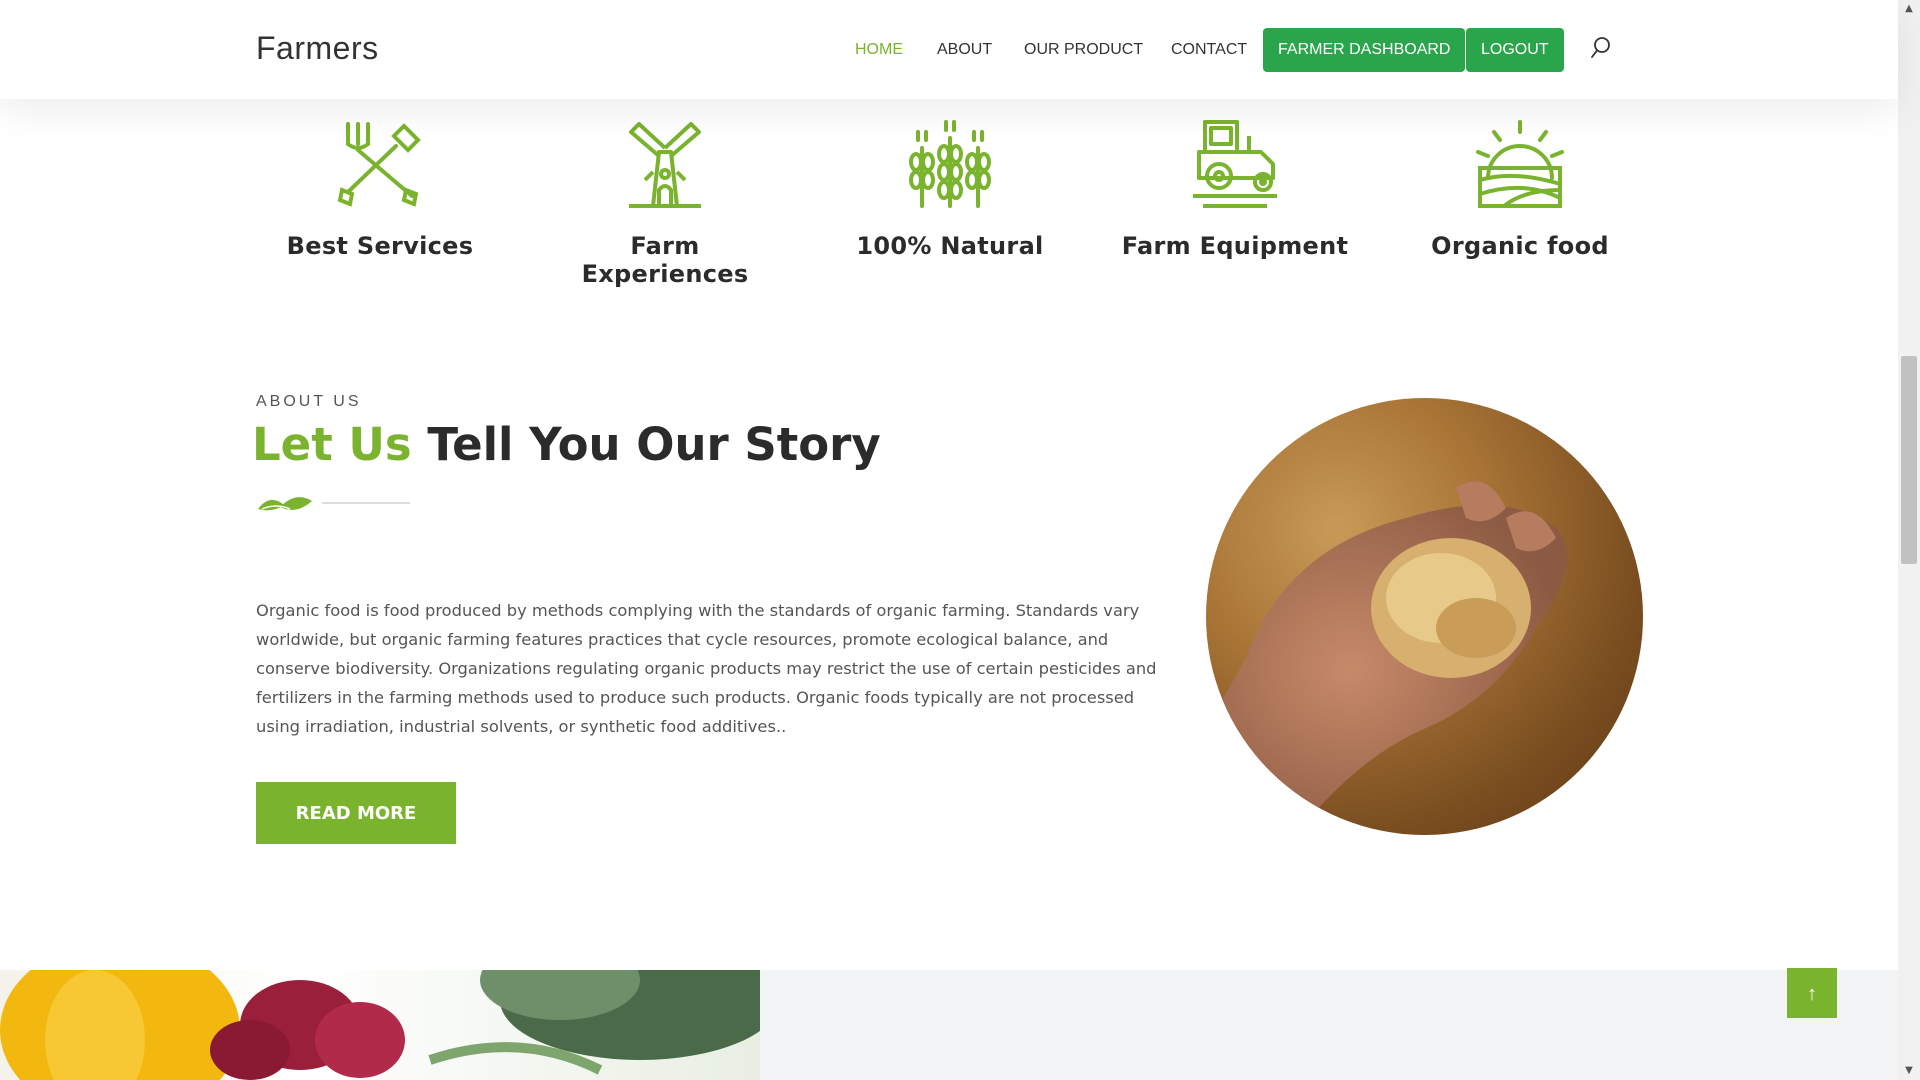 Image resolution: width=1920 pixels, height=1080 pixels. Describe the element at coordinates (1601, 48) in the screenshot. I see `search-icon` at that location.